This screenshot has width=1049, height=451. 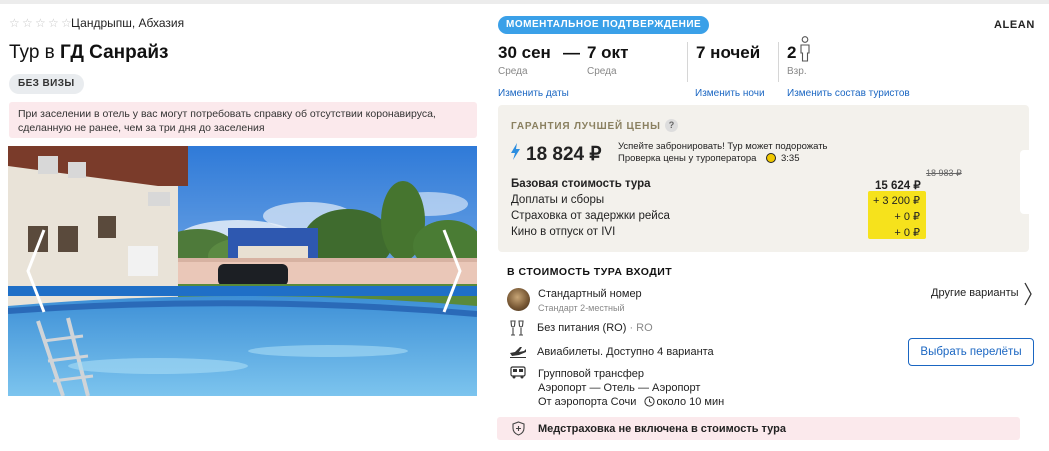 I want to click on nights-count: 7 ночей, so click(x=728, y=52).